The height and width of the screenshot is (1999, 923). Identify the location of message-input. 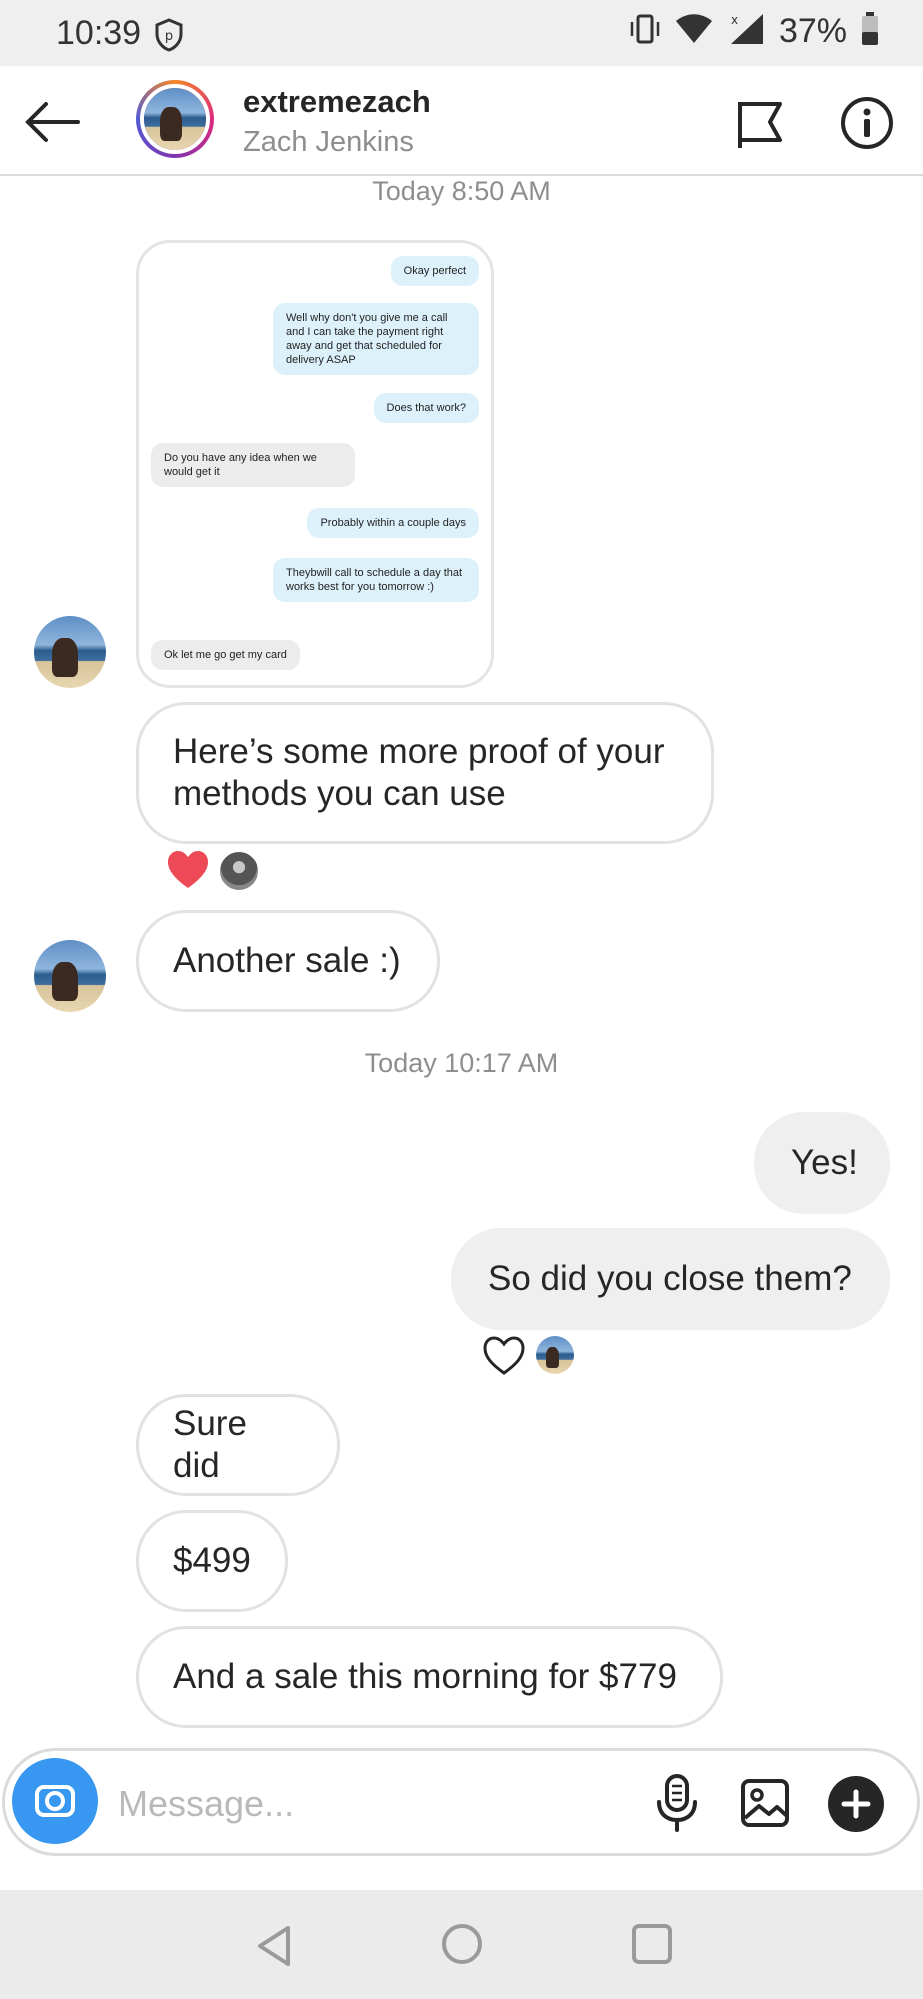
(368, 1804).